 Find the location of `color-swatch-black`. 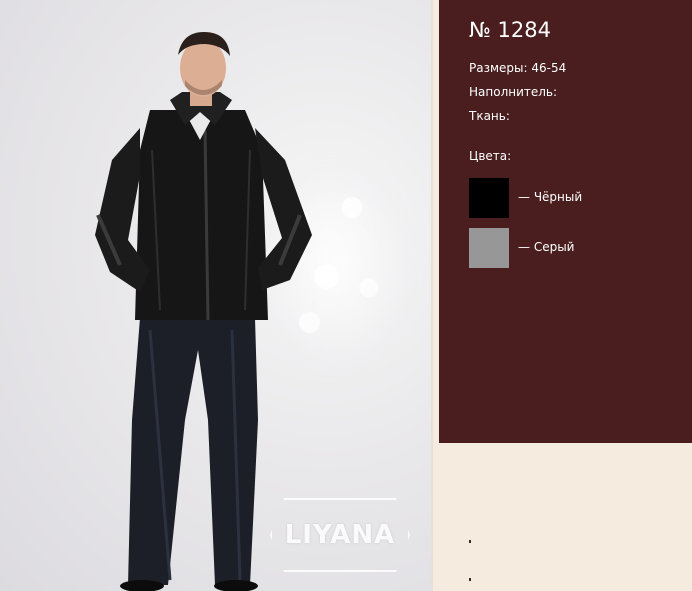

color-swatch-black is located at coordinates (489, 198).